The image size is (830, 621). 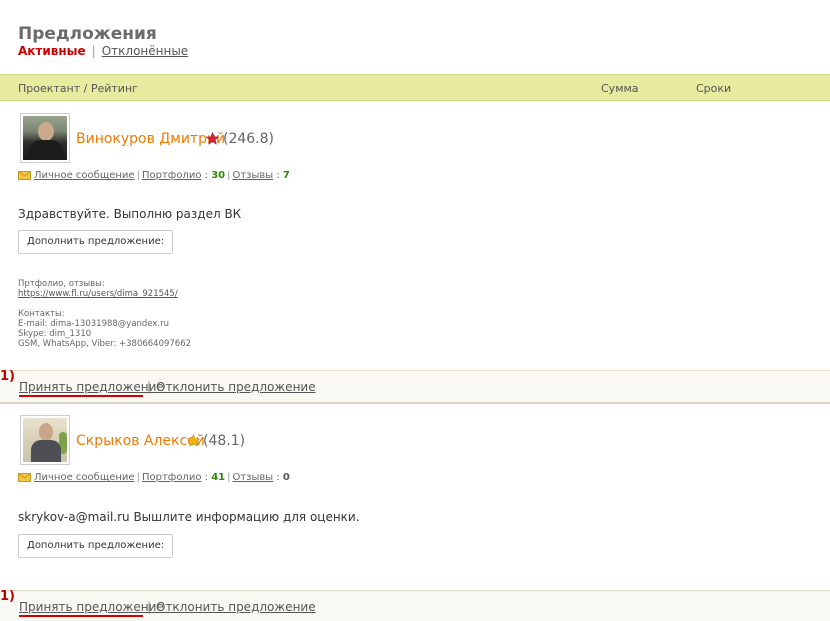 What do you see at coordinates (78, 88) in the screenshot?
I see `column-contractor: Проектант / Рейтинг` at bounding box center [78, 88].